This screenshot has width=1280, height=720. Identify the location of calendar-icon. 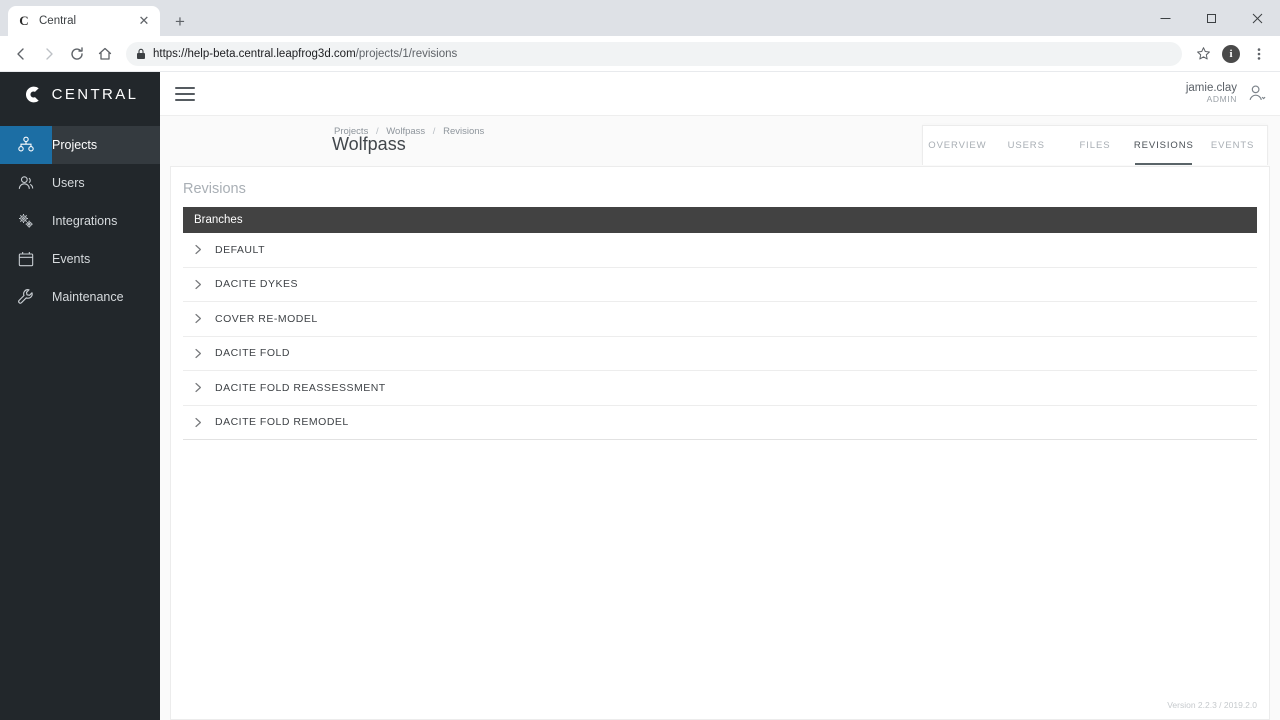
(26, 259).